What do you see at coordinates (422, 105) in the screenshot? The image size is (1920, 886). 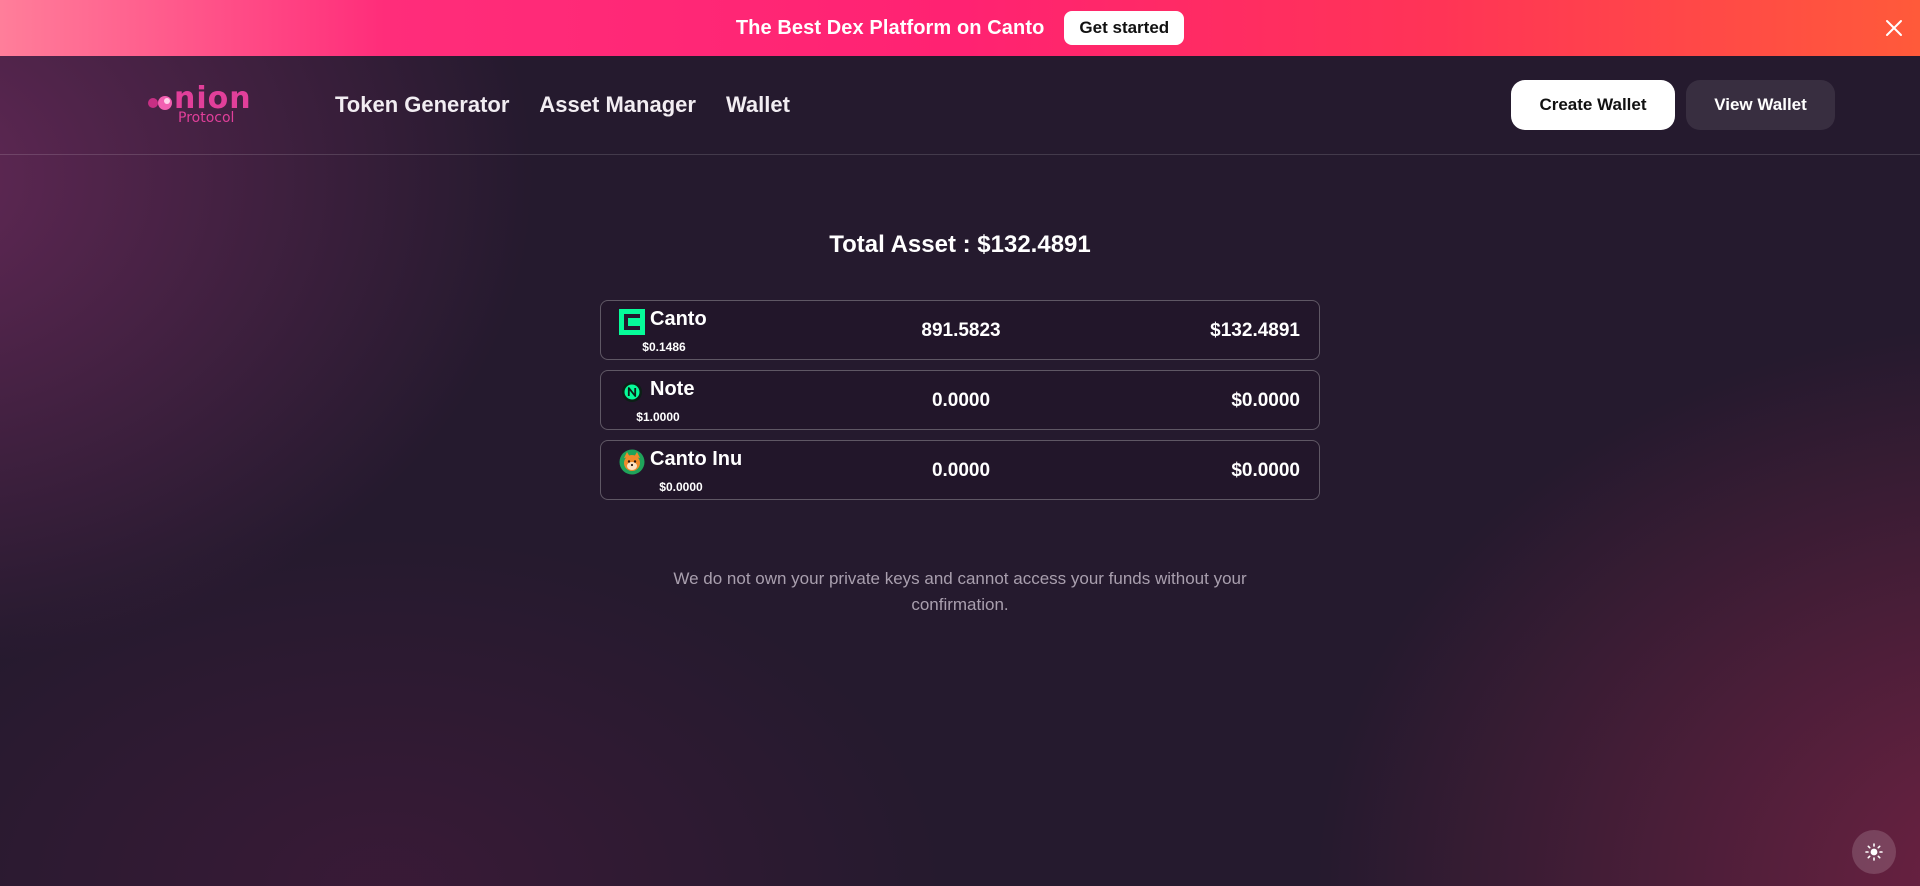 I see `nav-token-generator: Token Generator` at bounding box center [422, 105].